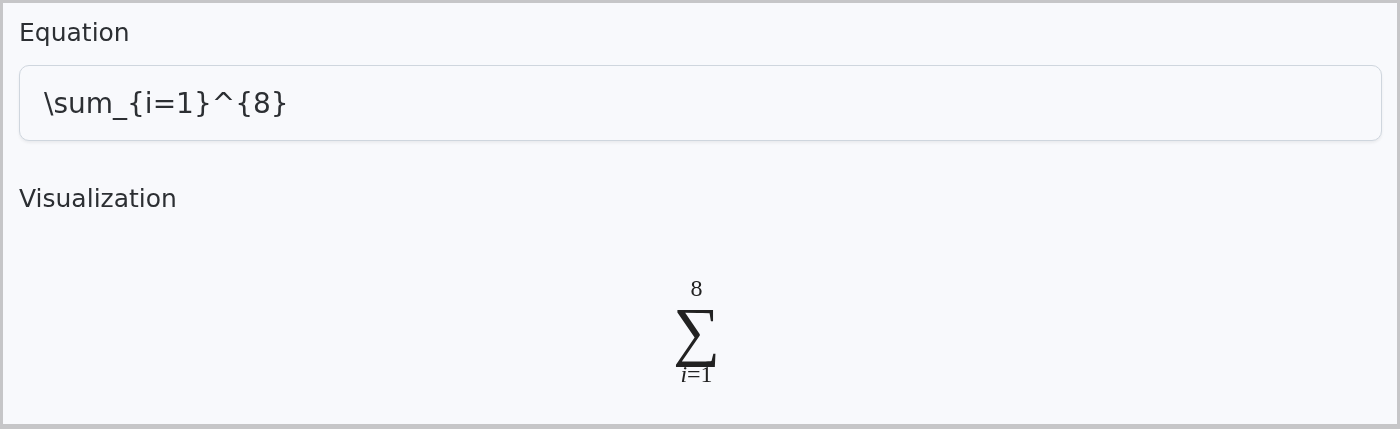  I want to click on upper-limit: 8, so click(696, 288).